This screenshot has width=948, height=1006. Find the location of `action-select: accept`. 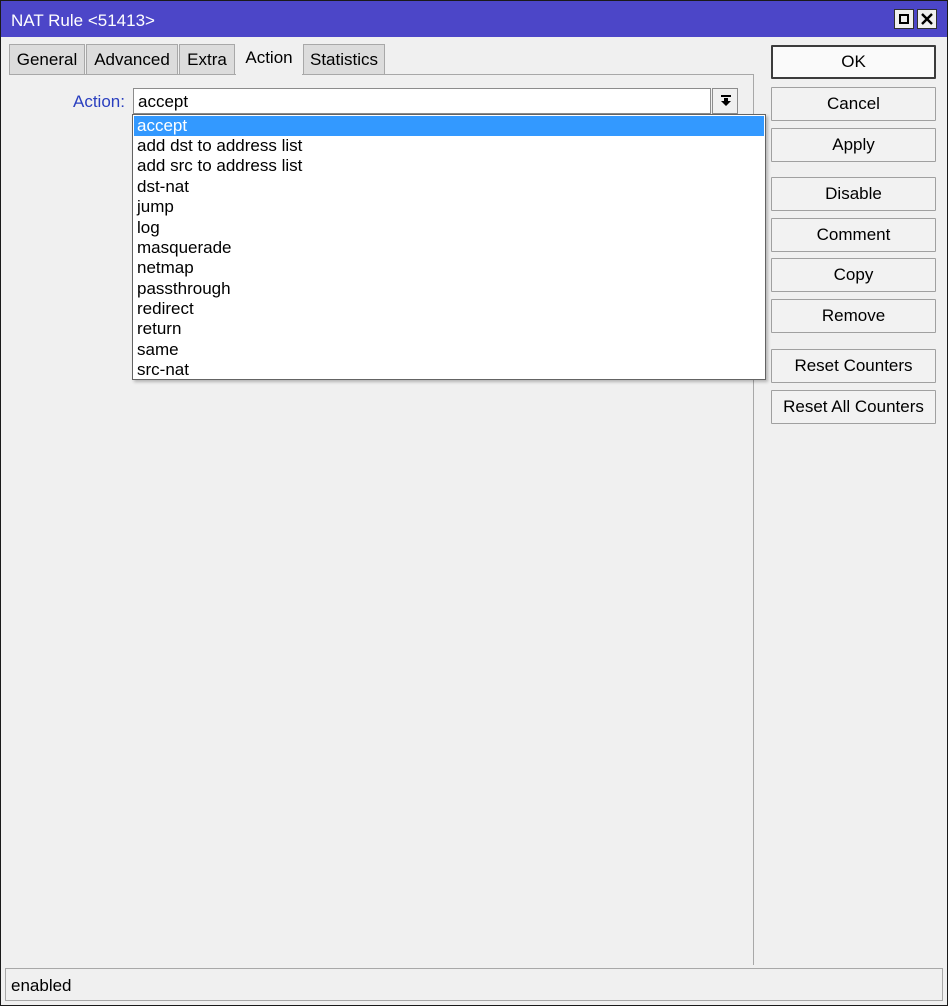

action-select: accept is located at coordinates (422, 101).